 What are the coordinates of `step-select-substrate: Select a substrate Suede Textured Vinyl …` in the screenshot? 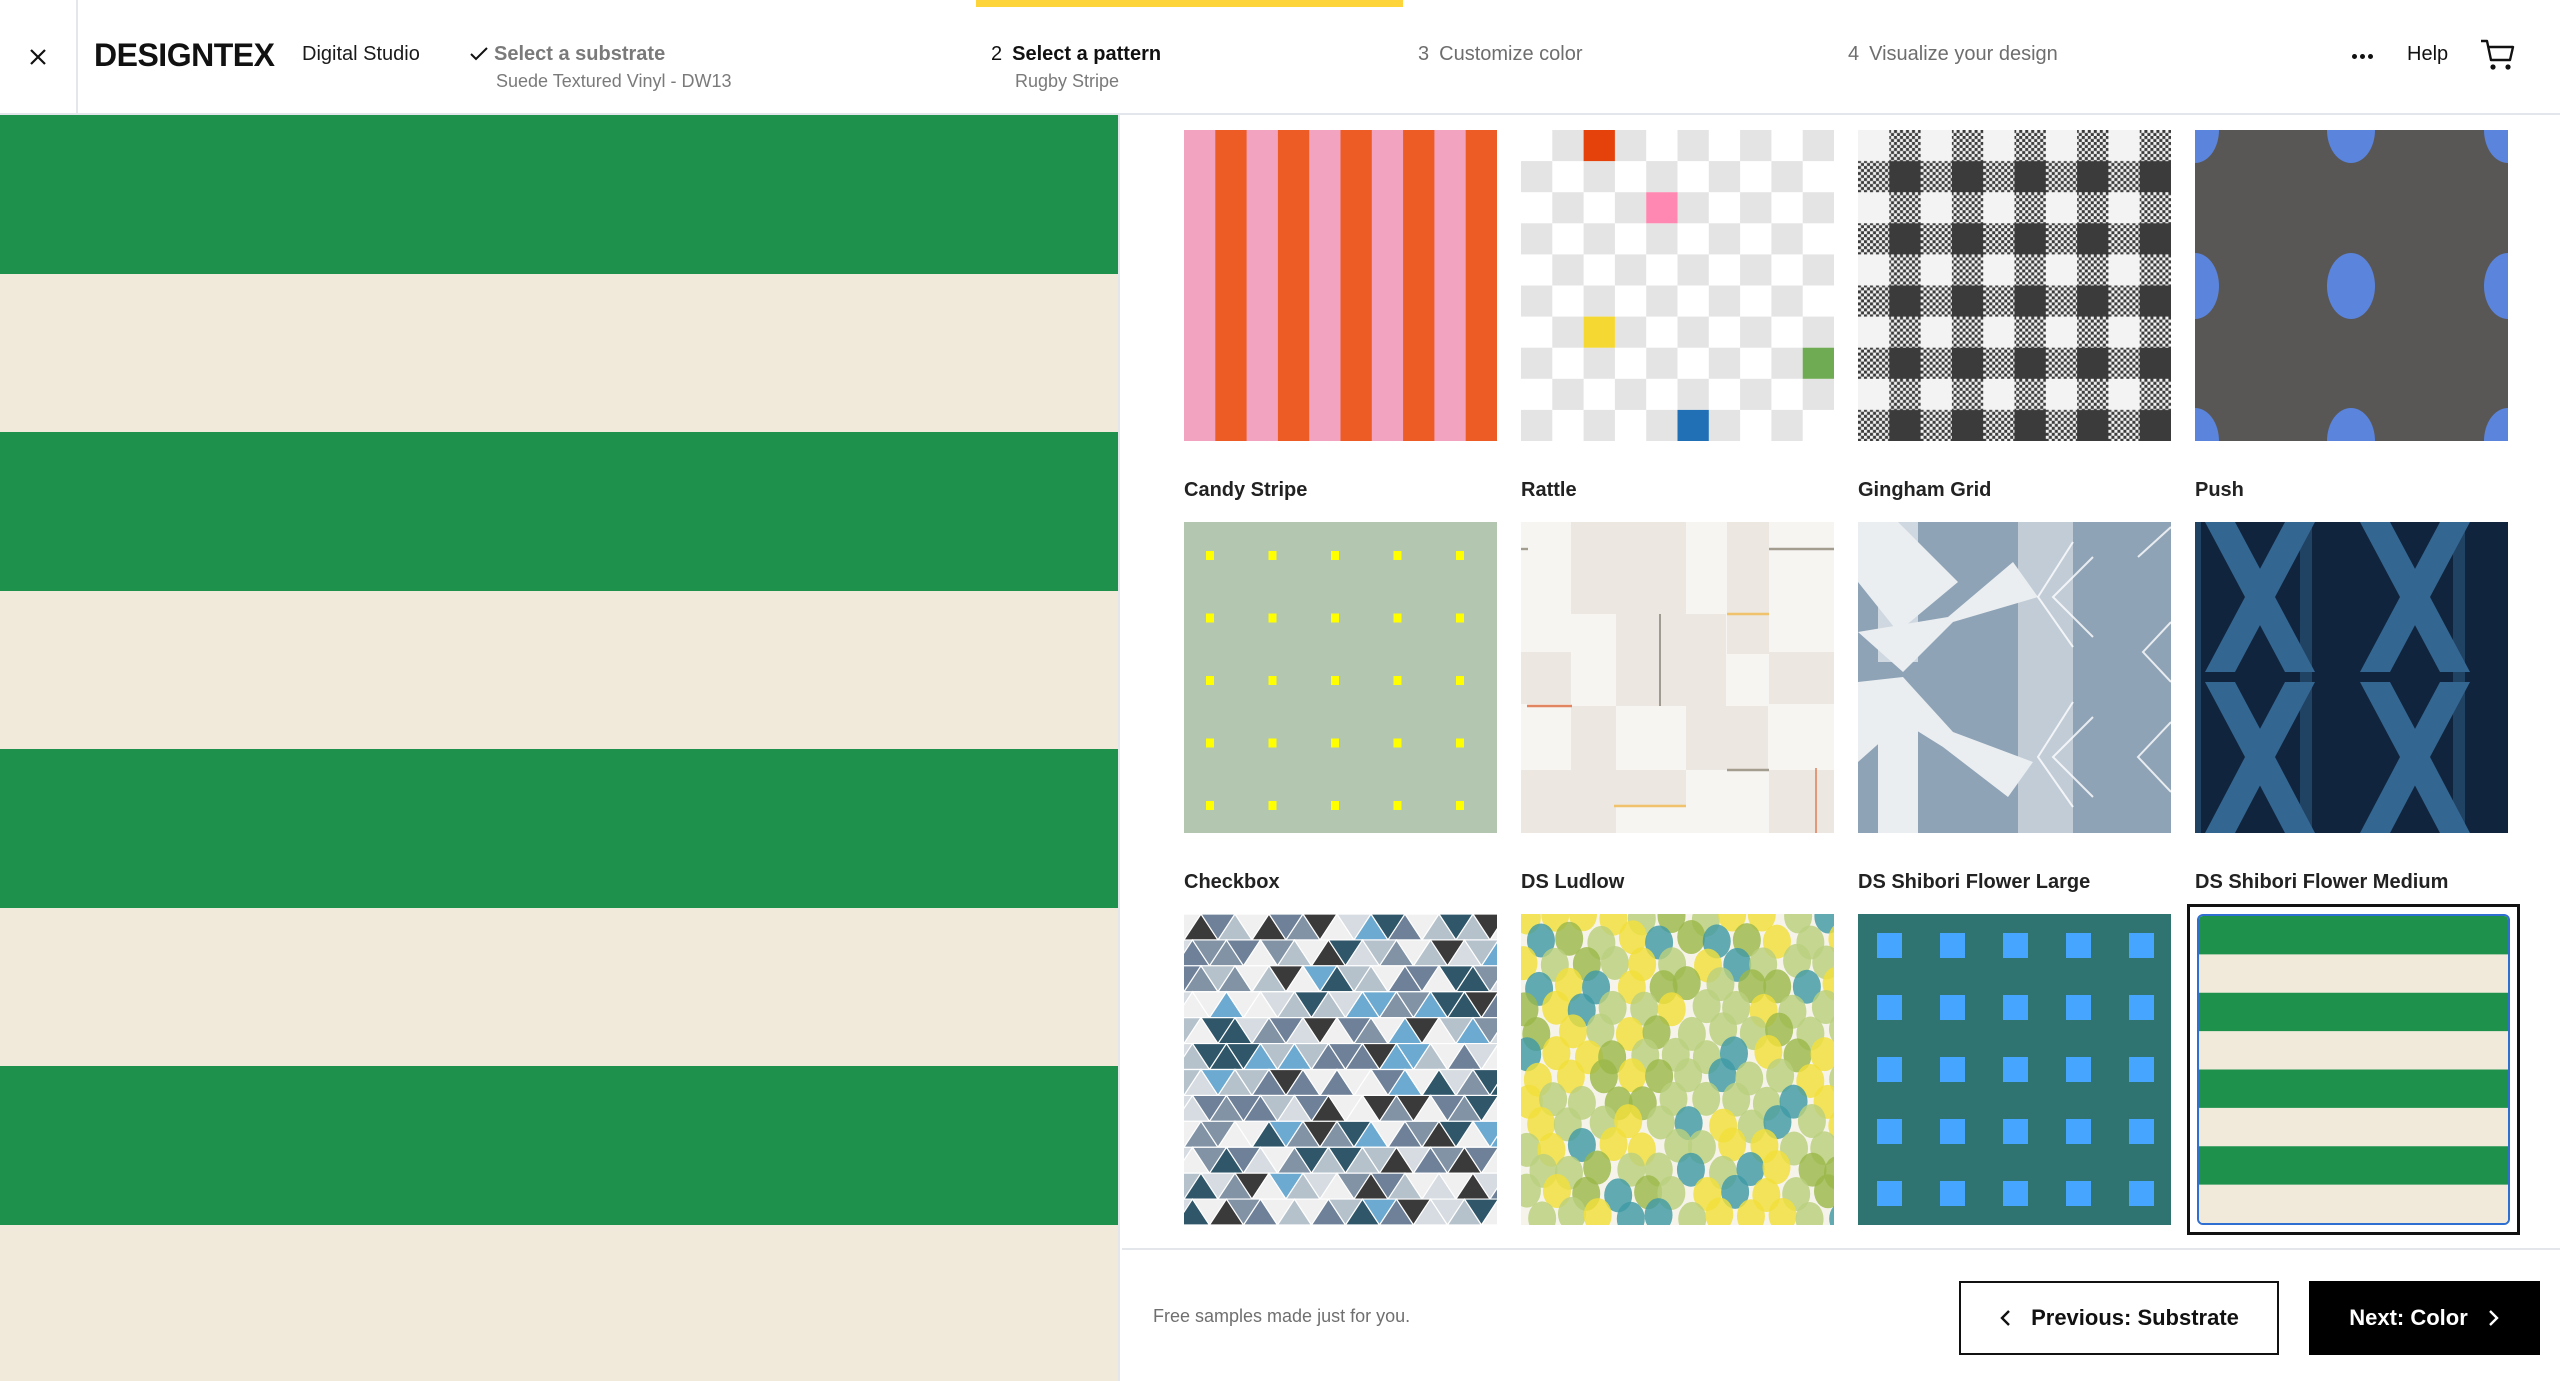 It's located at (600, 67).